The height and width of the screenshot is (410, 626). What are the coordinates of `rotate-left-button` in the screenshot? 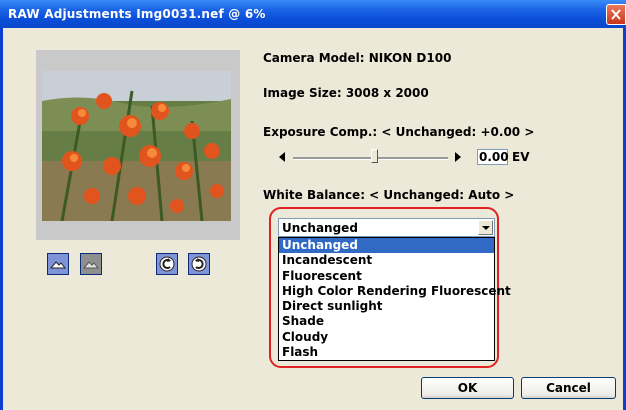 It's located at (167, 264).